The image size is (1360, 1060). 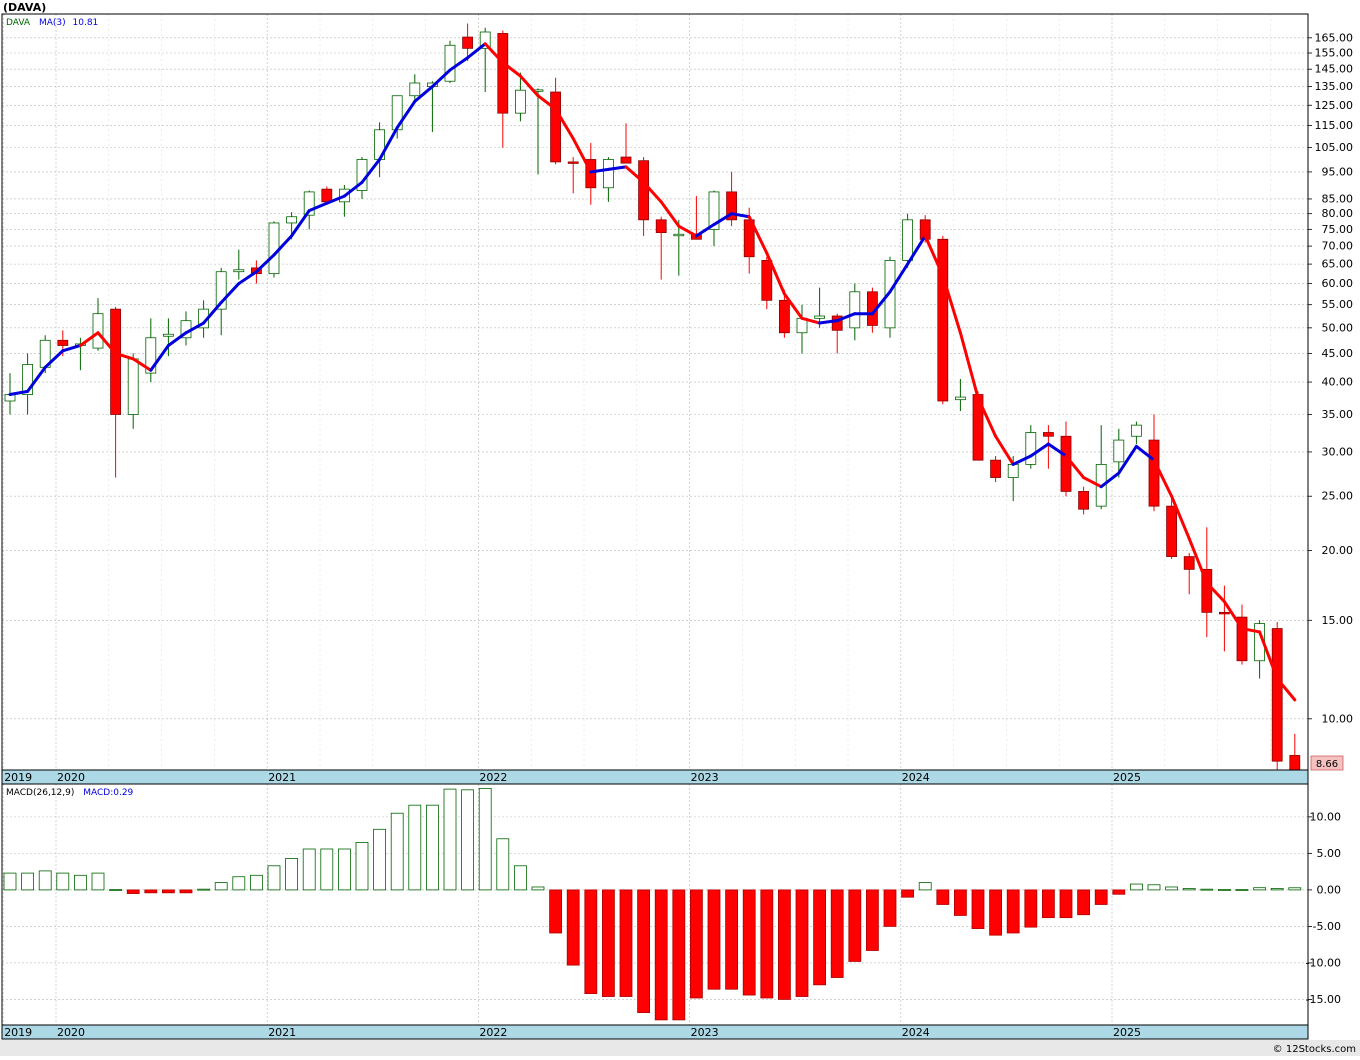 I want to click on price-tick-label: 40.00, so click(x=1338, y=382).